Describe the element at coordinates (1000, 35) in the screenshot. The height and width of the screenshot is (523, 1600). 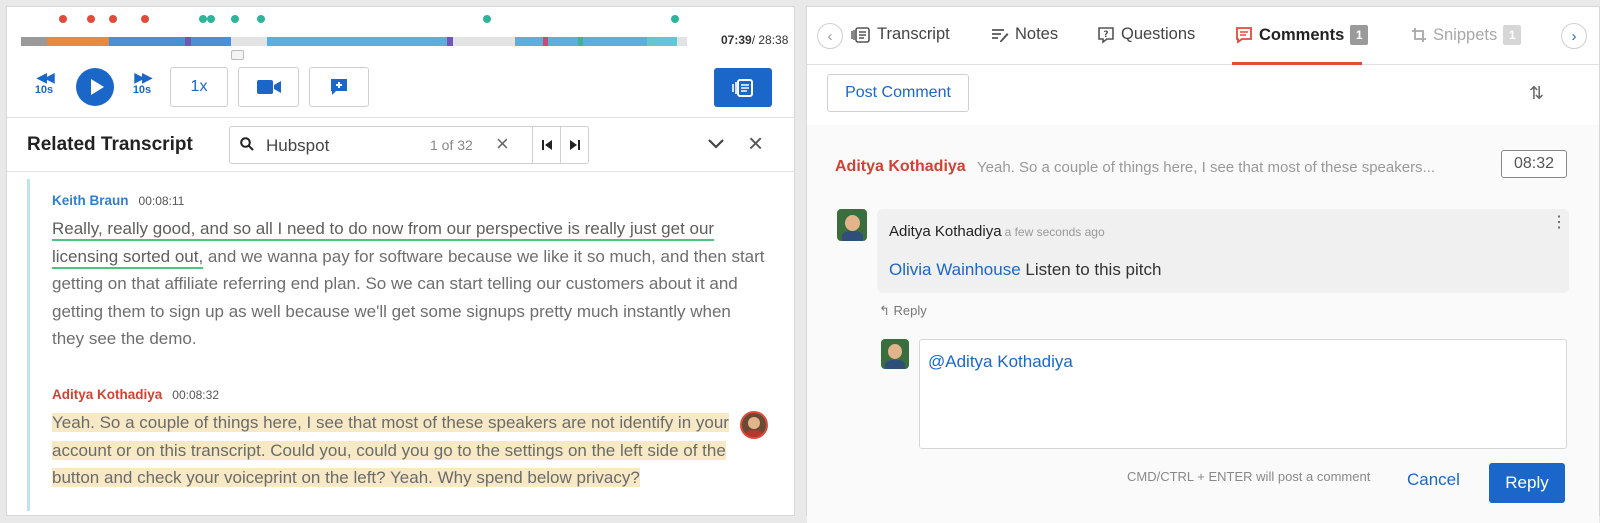
I see `notes-icon` at that location.